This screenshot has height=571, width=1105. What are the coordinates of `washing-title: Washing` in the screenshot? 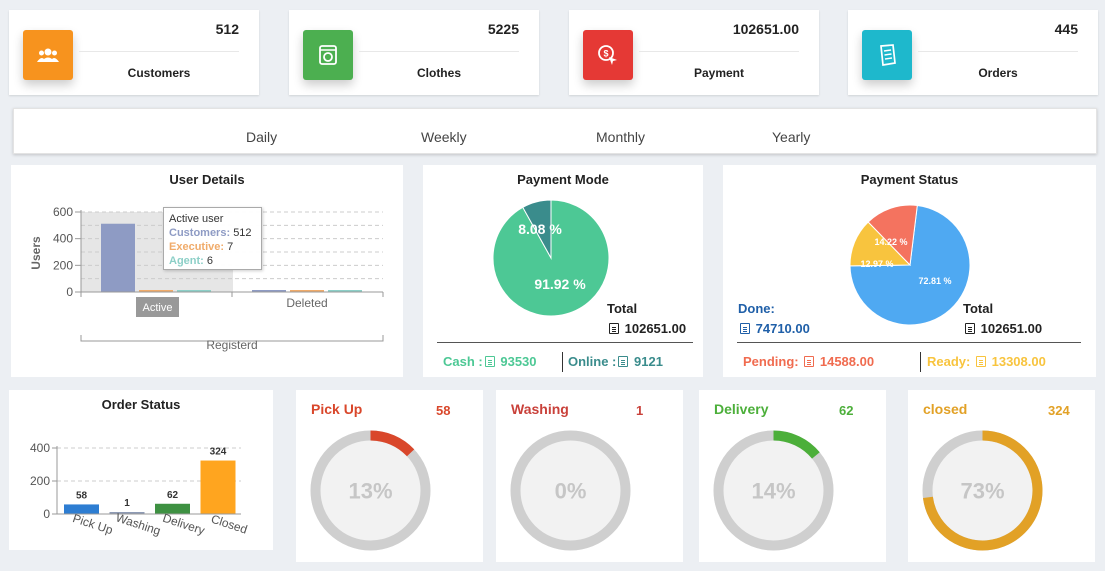 It's located at (540, 409).